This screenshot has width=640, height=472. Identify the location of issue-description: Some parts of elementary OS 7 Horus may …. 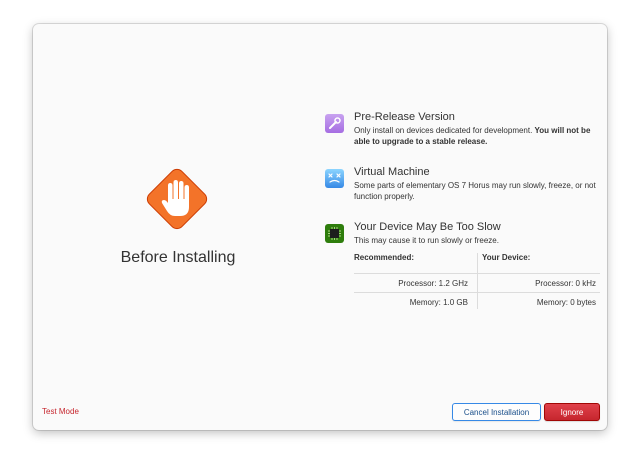
(475, 191).